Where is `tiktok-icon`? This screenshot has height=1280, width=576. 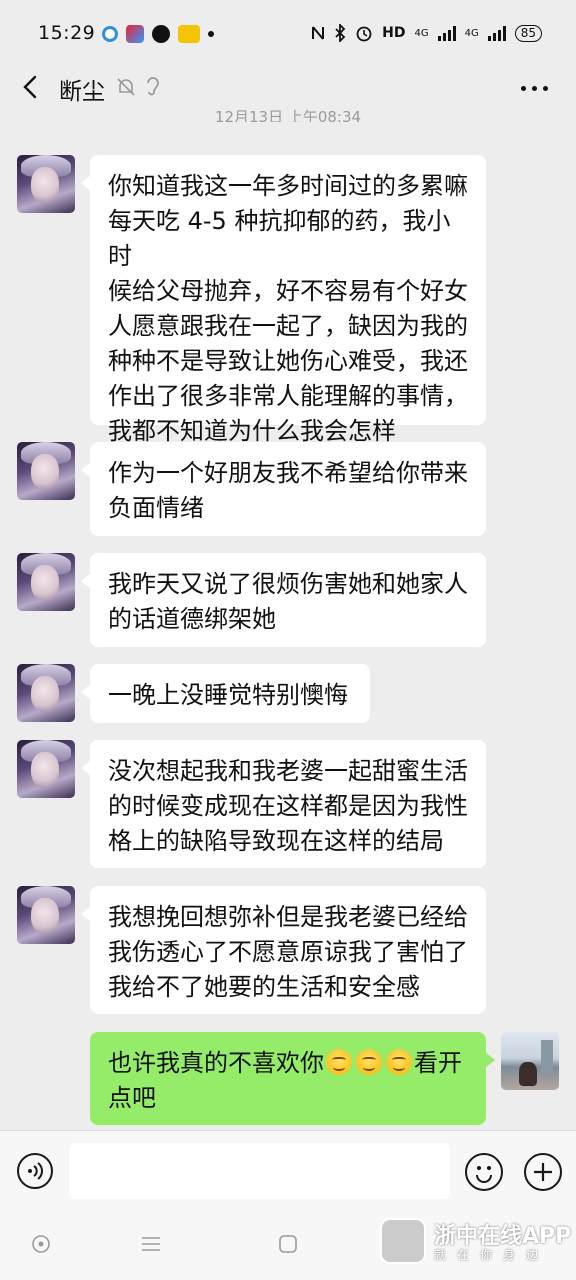 tiktok-icon is located at coordinates (161, 34).